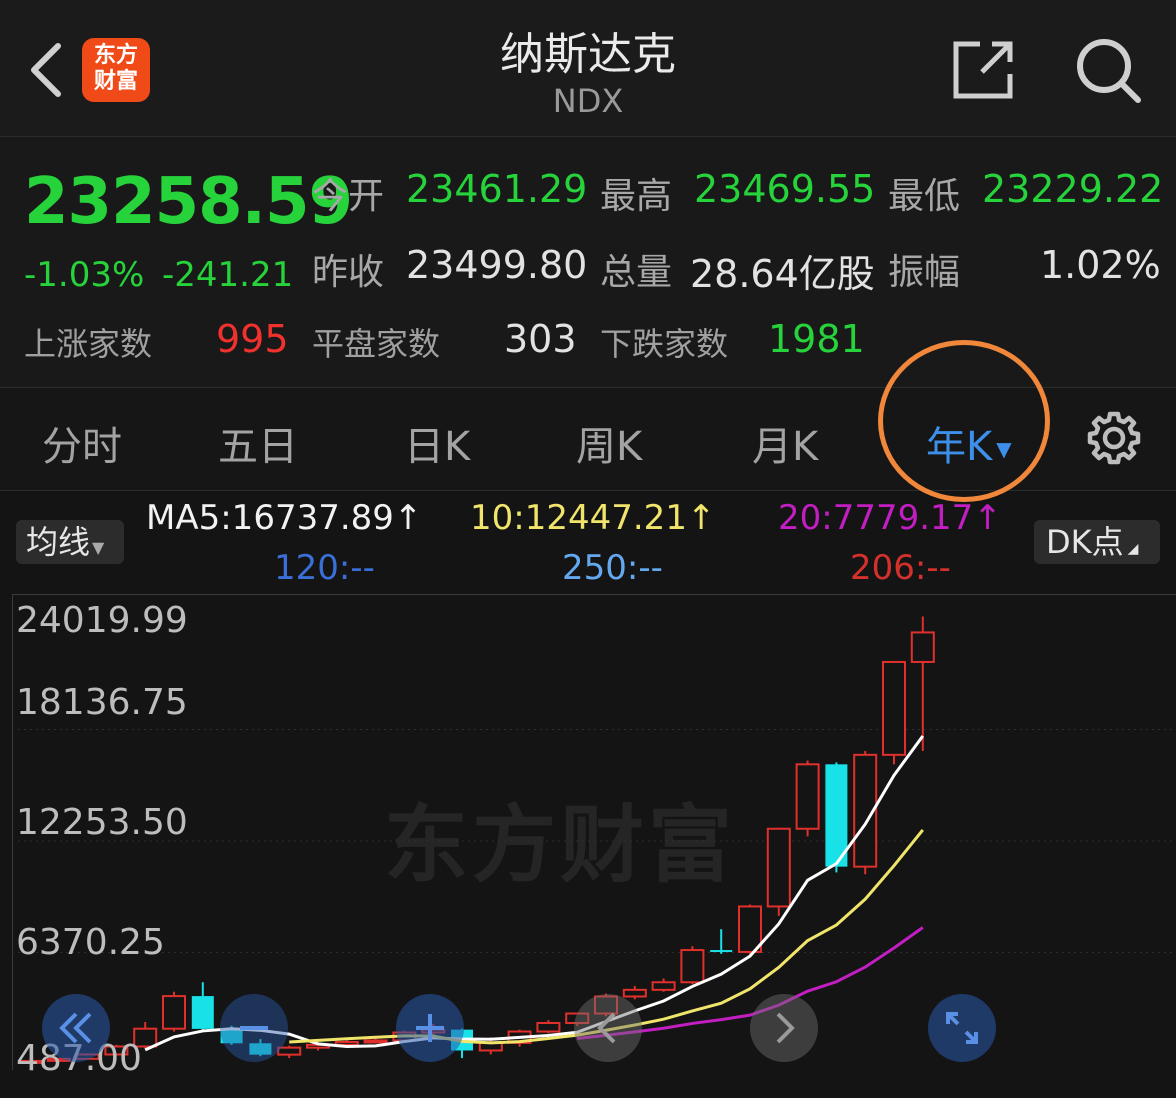 This screenshot has width=1176, height=1098. I want to click on down-count-value: 1981, so click(816, 339).